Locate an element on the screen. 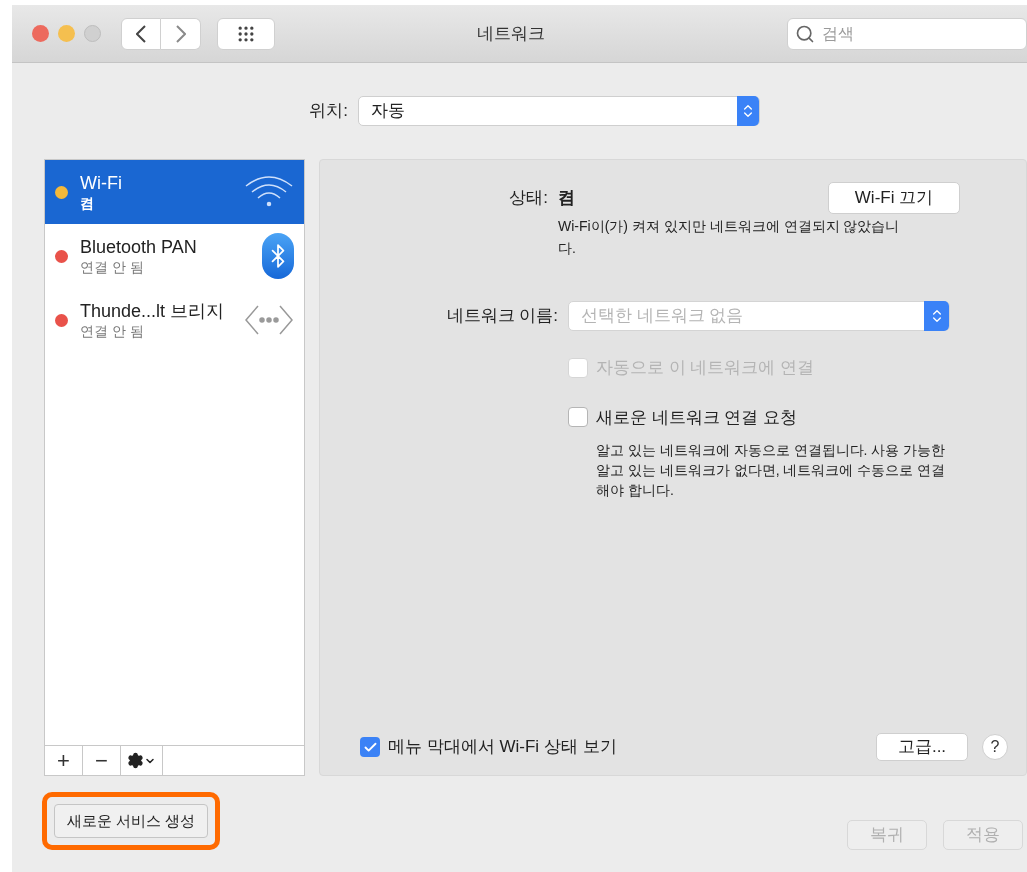 The height and width of the screenshot is (872, 1027). service-item: Bluetooth PAN 연결 안 됨 is located at coordinates (174, 256).